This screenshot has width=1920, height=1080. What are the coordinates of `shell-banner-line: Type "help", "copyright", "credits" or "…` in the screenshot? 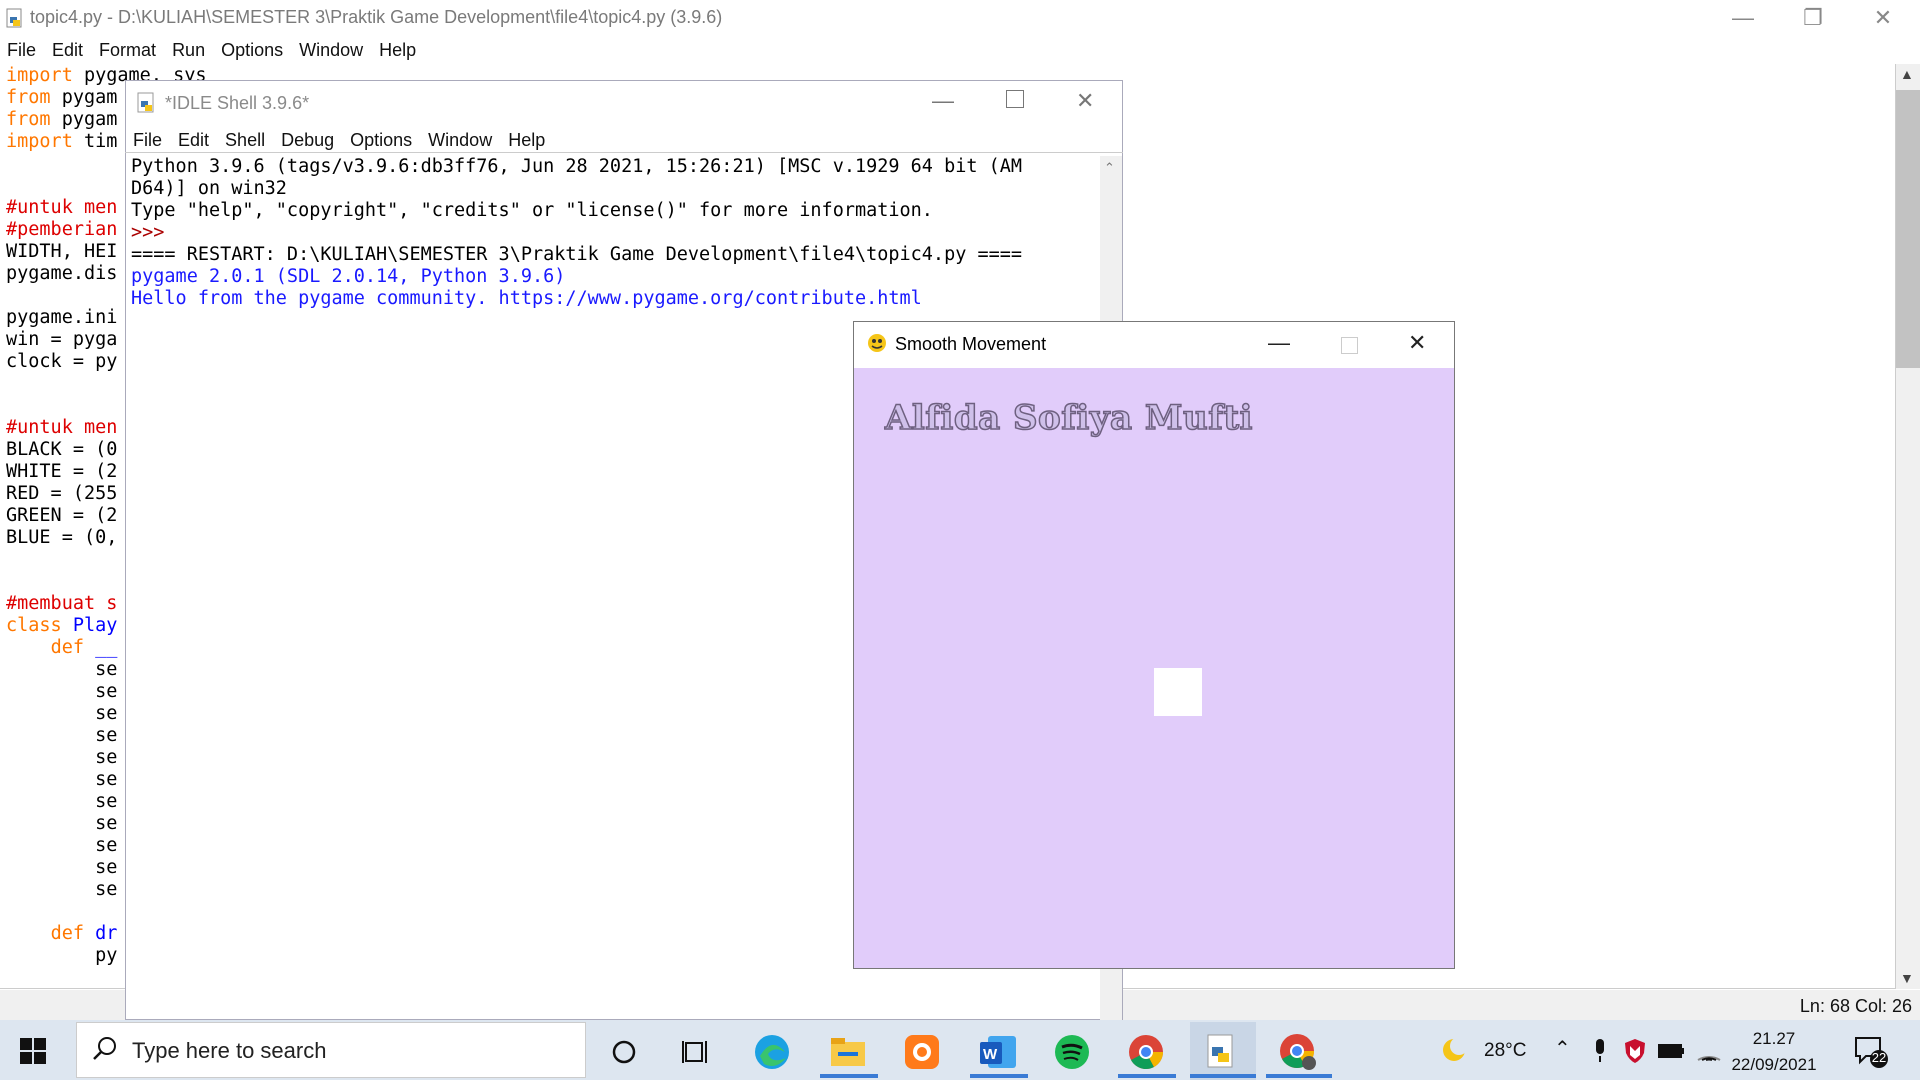 It's located at (532, 210).